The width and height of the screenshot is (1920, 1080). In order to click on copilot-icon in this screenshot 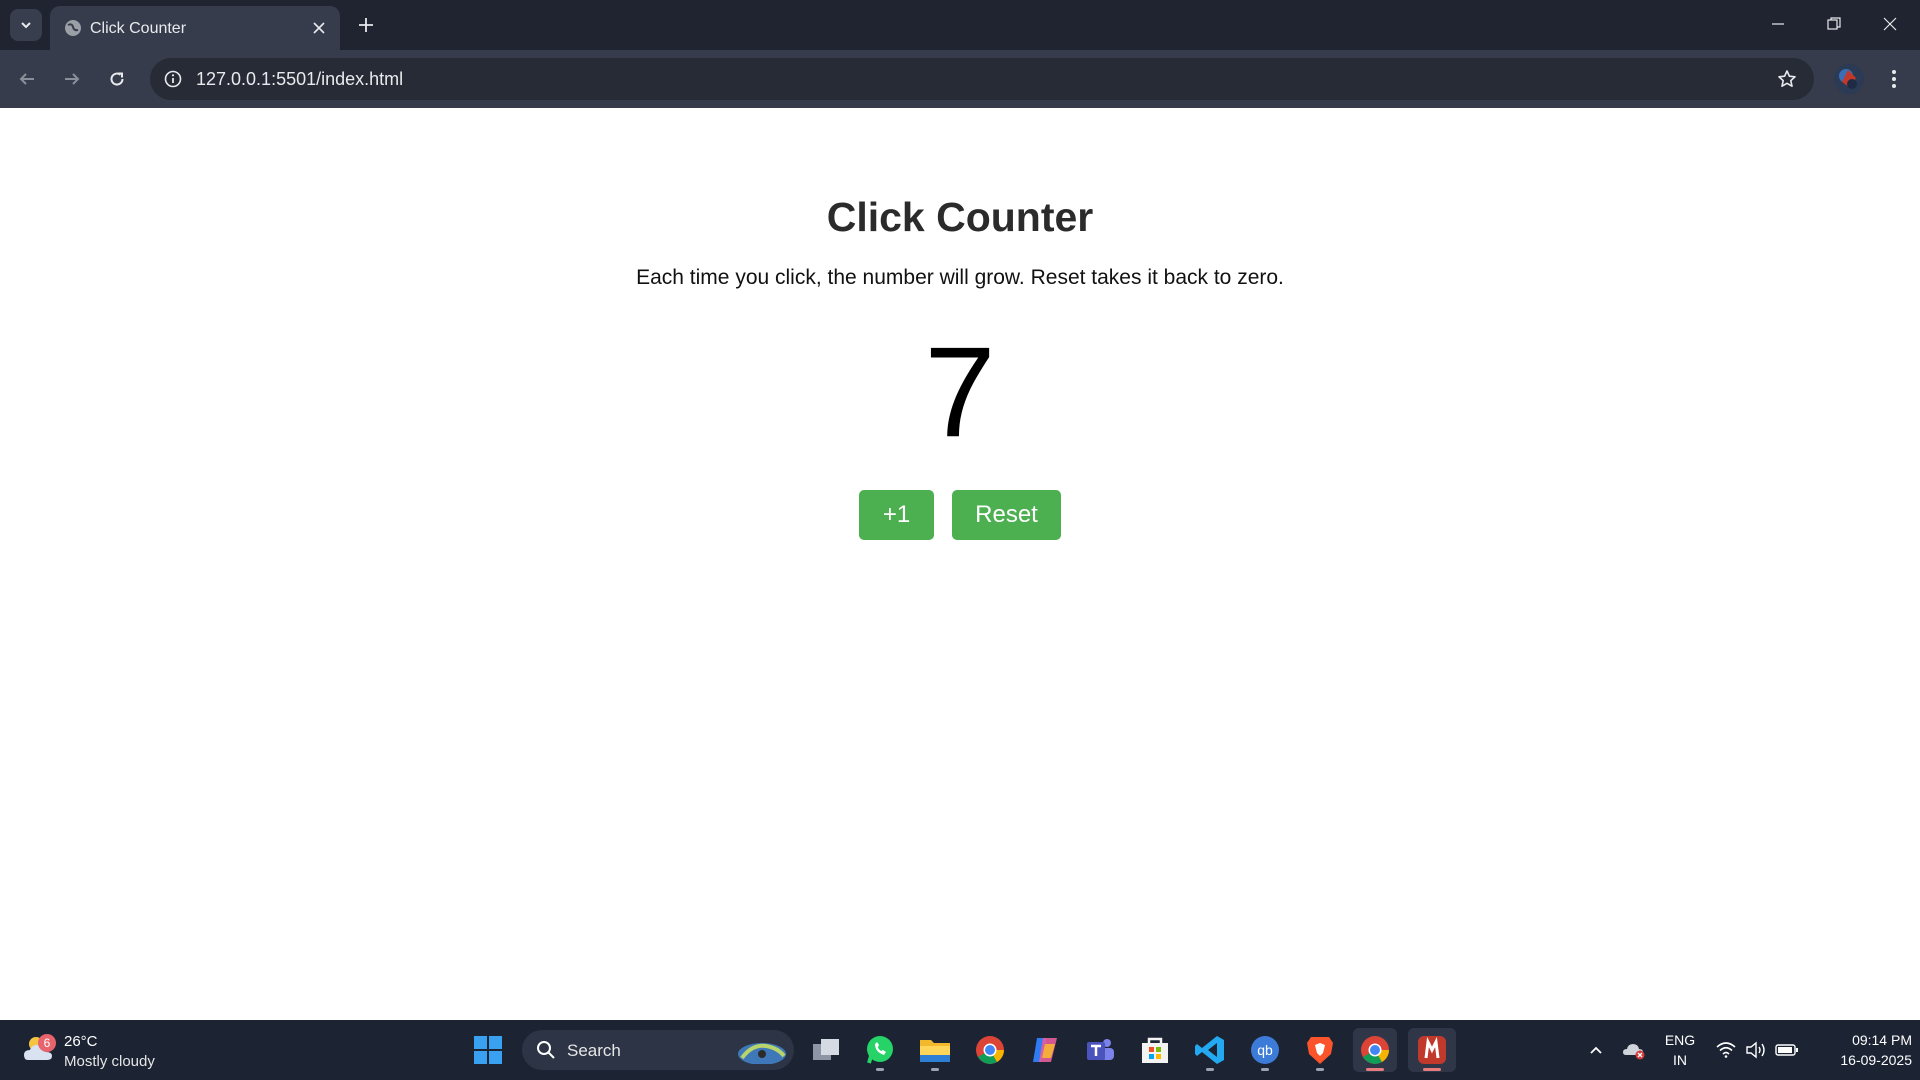, I will do `click(1045, 1050)`.